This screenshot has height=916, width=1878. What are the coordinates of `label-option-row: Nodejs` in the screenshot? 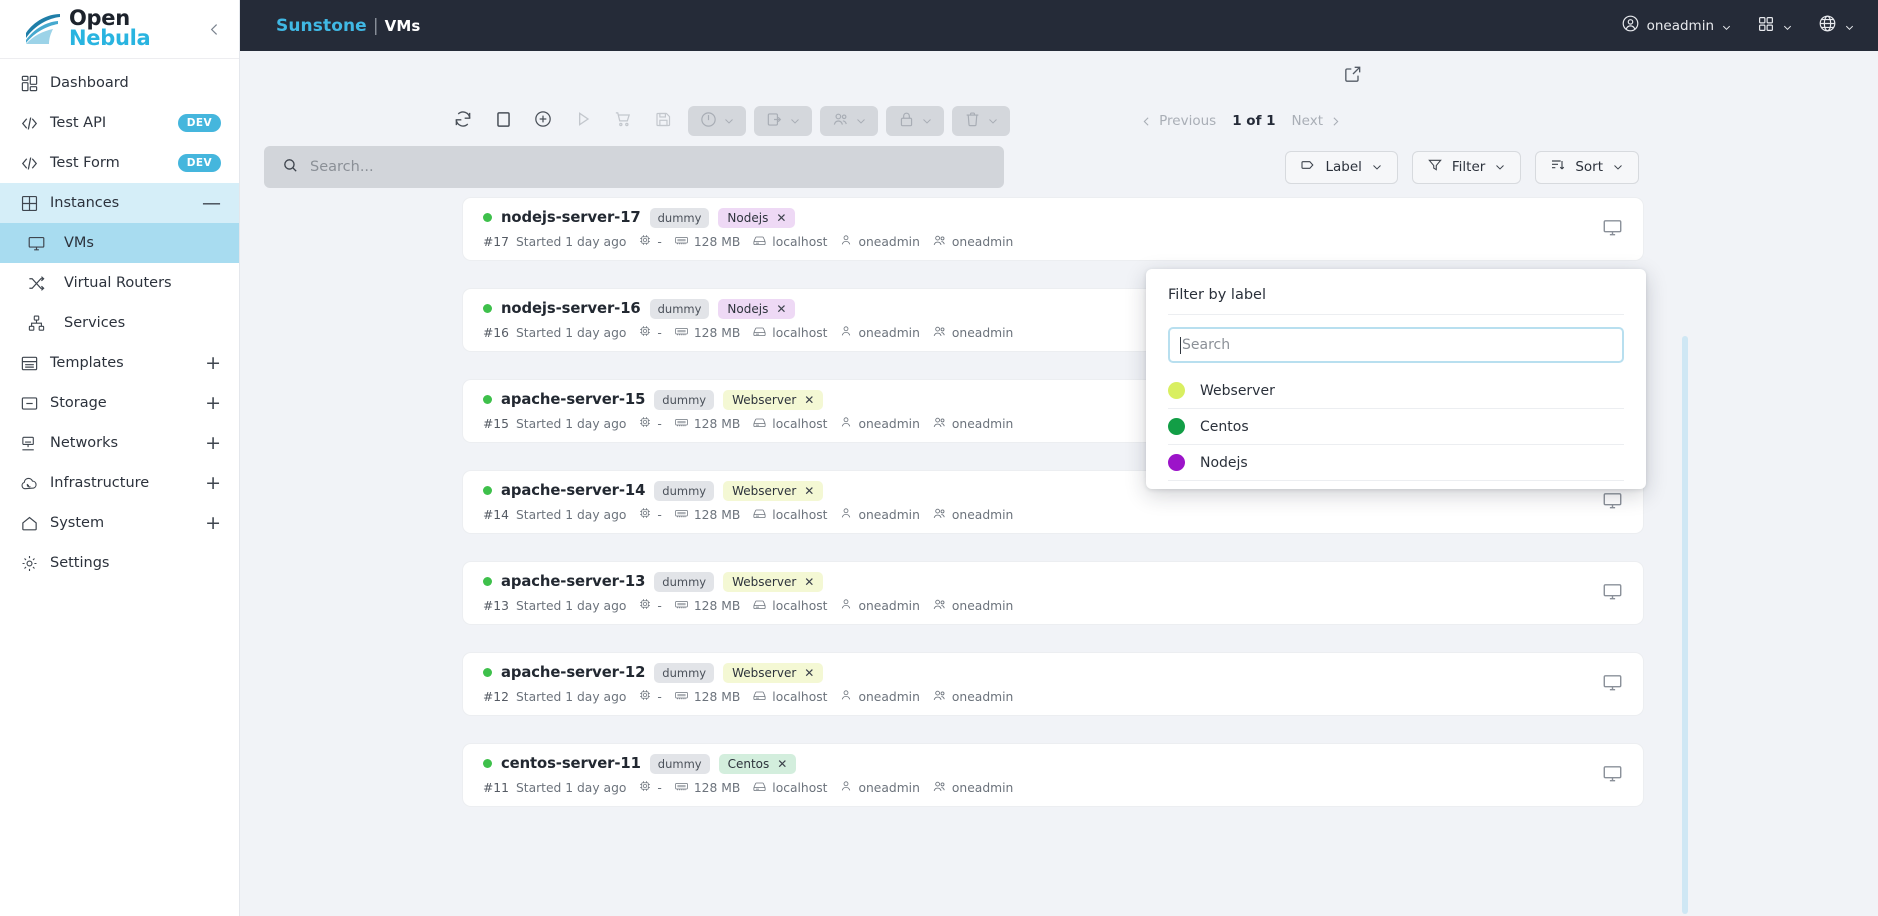 It's located at (1396, 462).